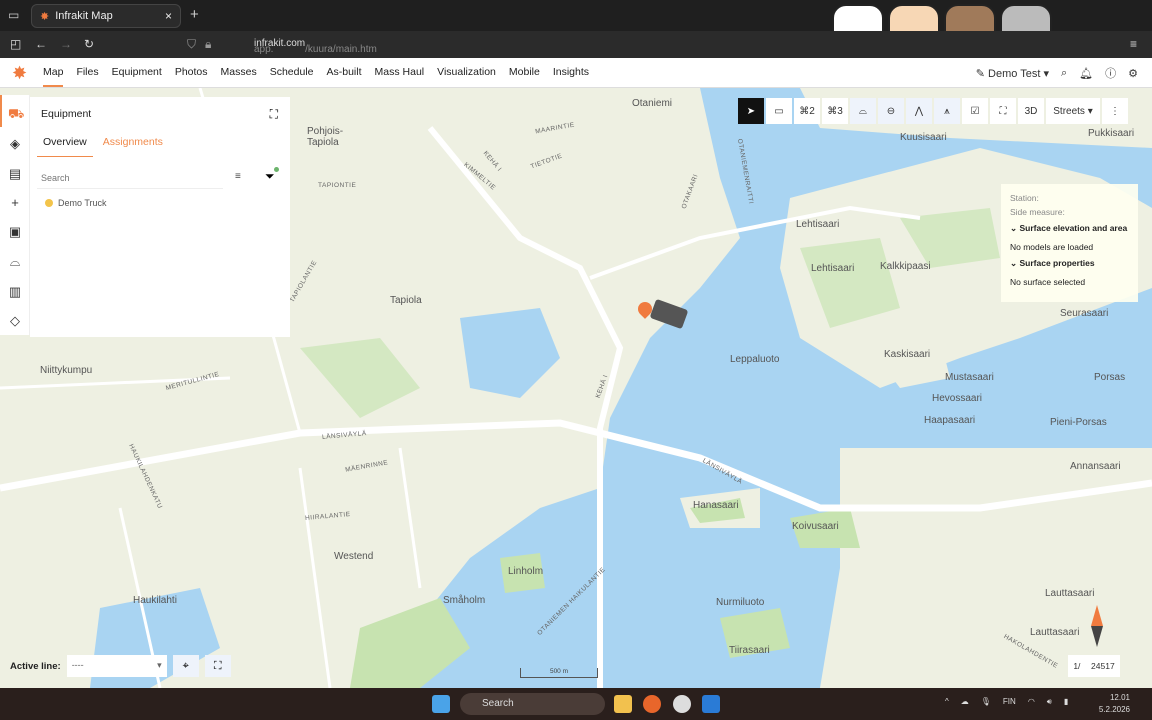 This screenshot has width=1152, height=720. I want to click on active-line-select: ---- ▾, so click(116, 666).